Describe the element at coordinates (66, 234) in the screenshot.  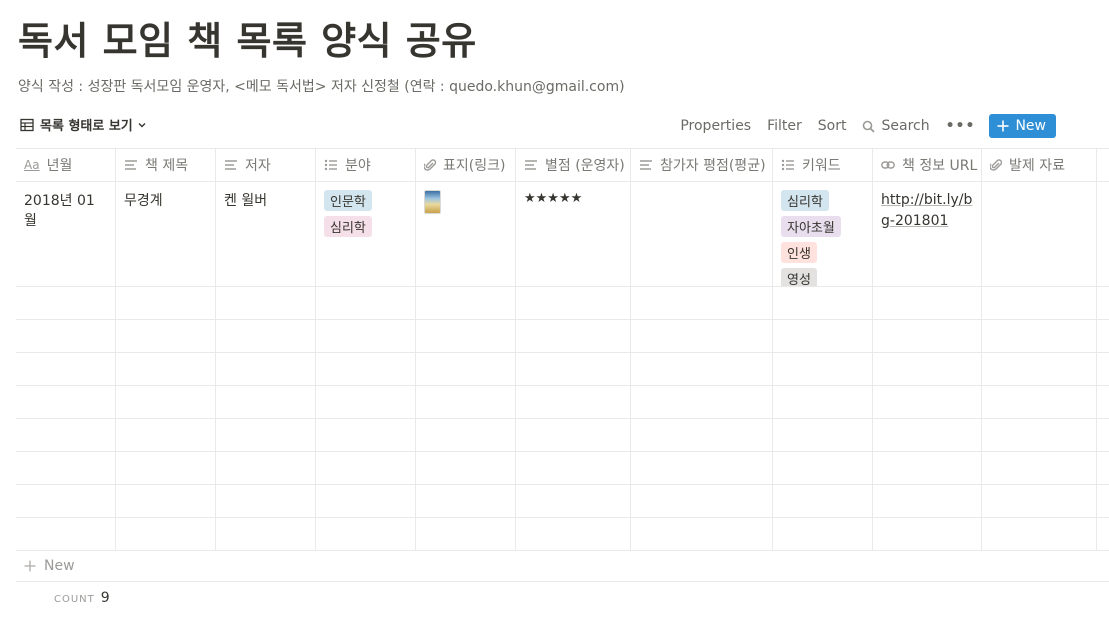
I see `cell-date: 2018년 01월` at that location.